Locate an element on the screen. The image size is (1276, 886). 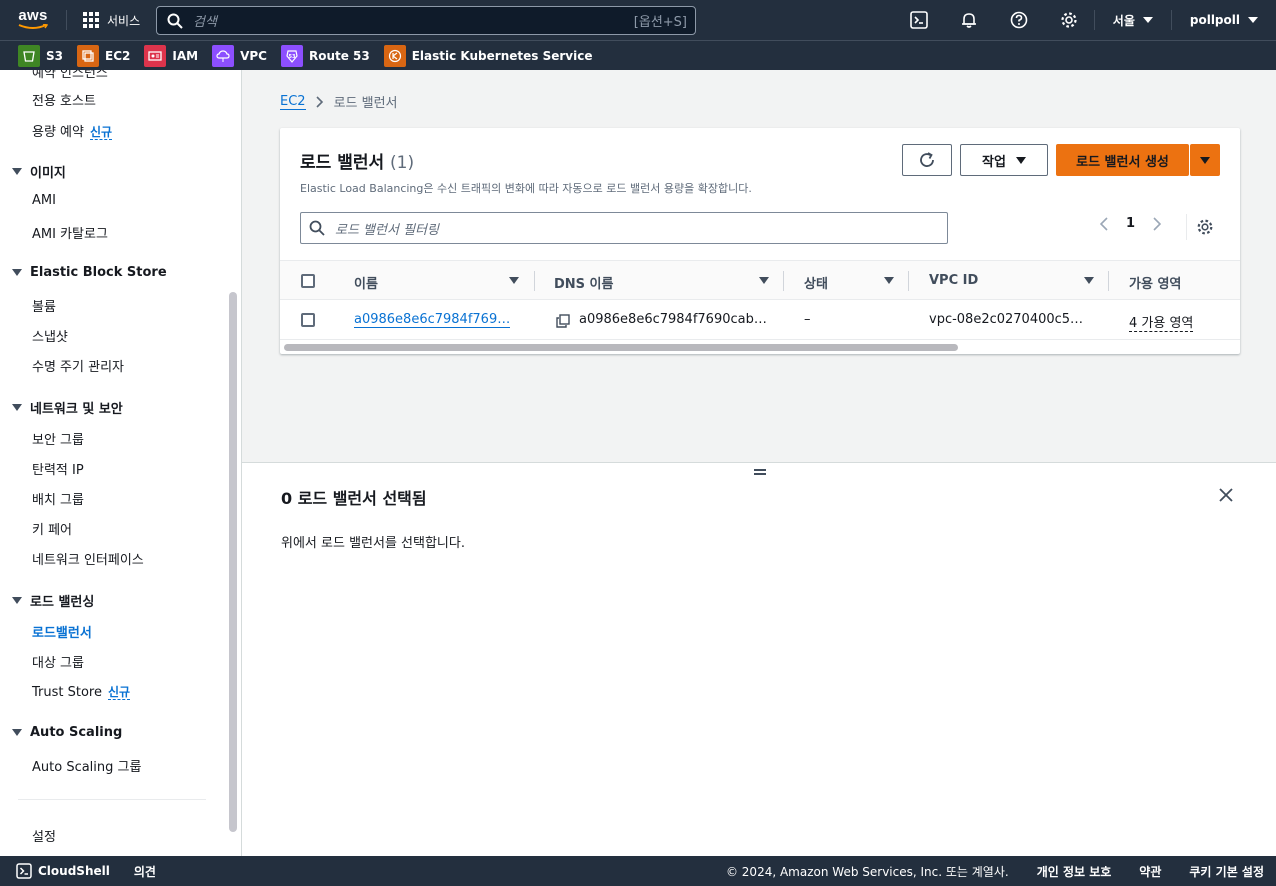
panel-title: 로드 밸런서 (1) is located at coordinates (357, 160).